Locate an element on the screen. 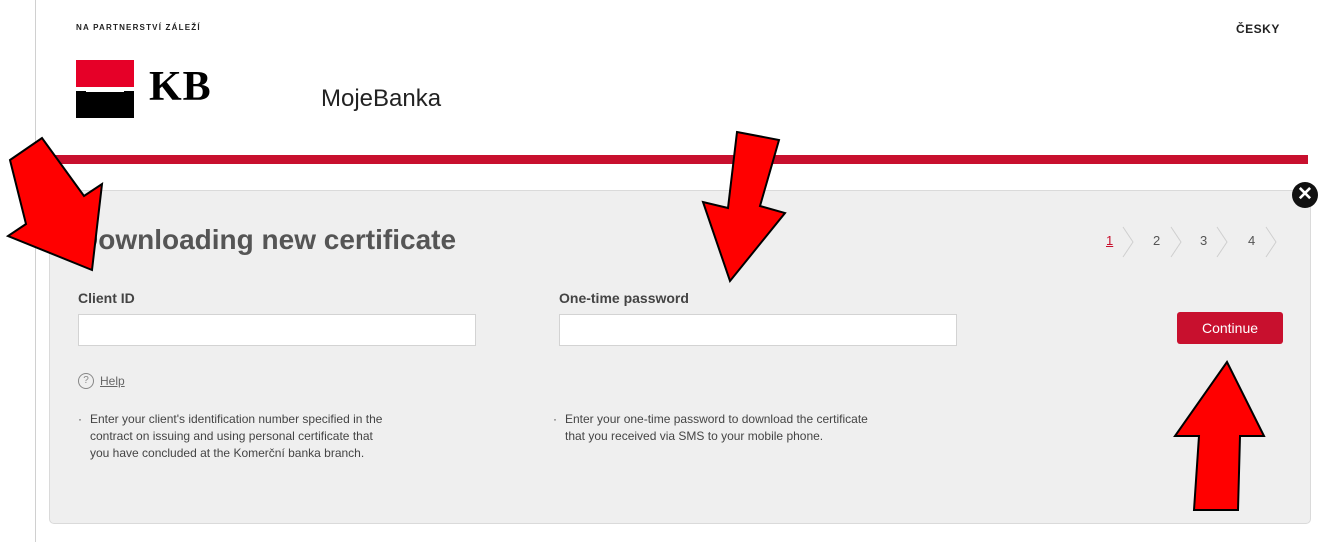 This screenshot has width=1323, height=542. arrow-down-right-icon is located at coordinates (54, 204).